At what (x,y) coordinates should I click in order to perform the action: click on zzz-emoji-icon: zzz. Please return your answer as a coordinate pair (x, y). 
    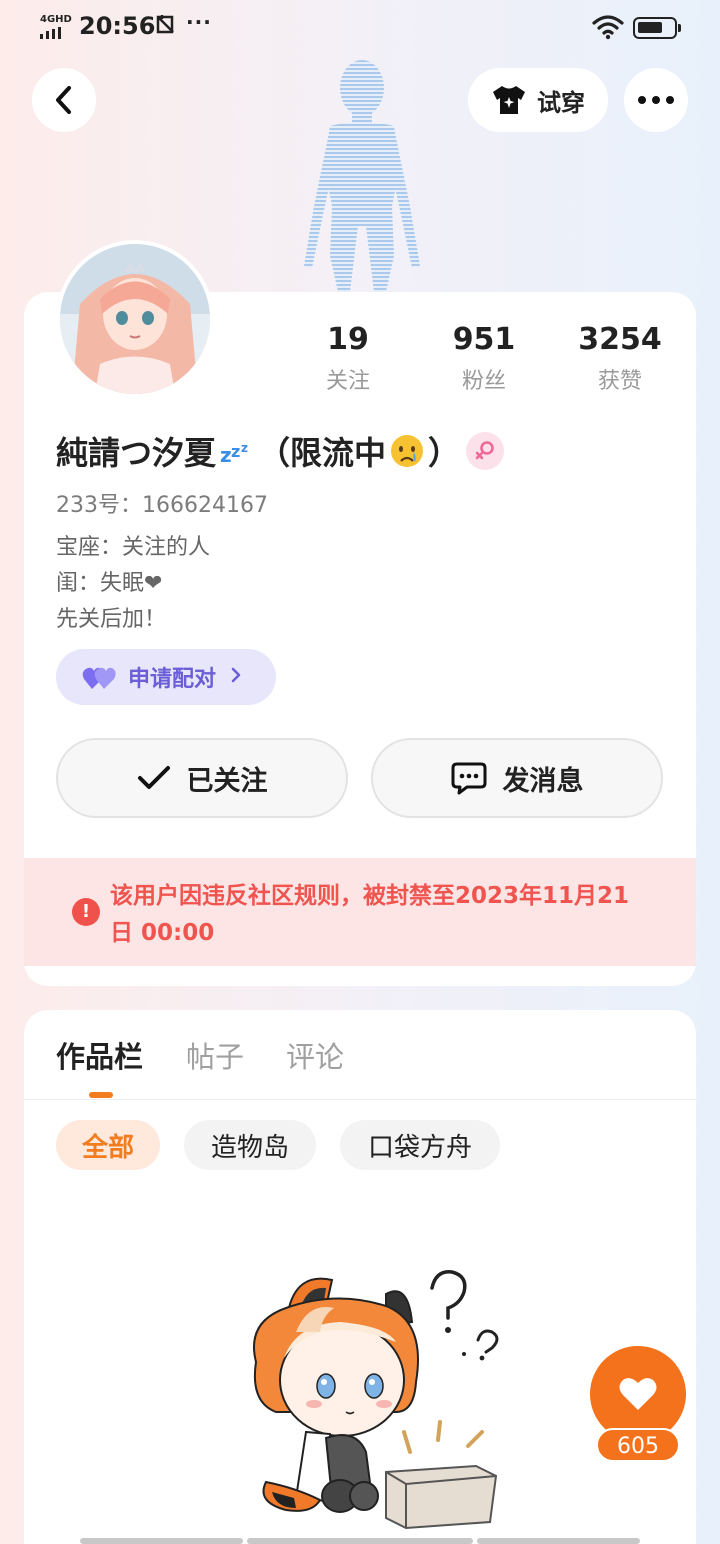
    Looking at the image, I should click on (237, 451).